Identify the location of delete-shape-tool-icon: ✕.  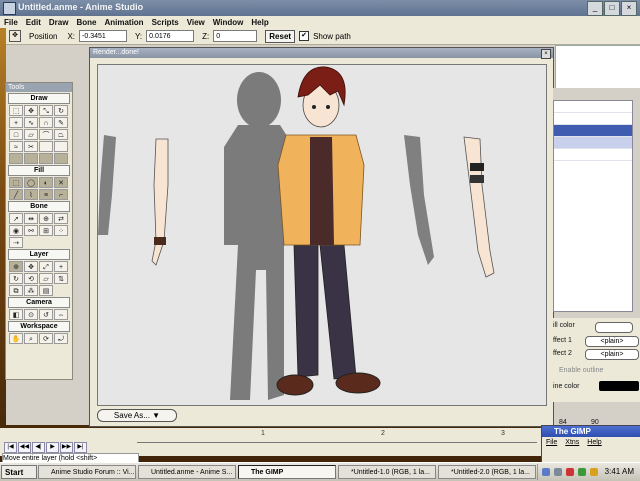
(61, 182).